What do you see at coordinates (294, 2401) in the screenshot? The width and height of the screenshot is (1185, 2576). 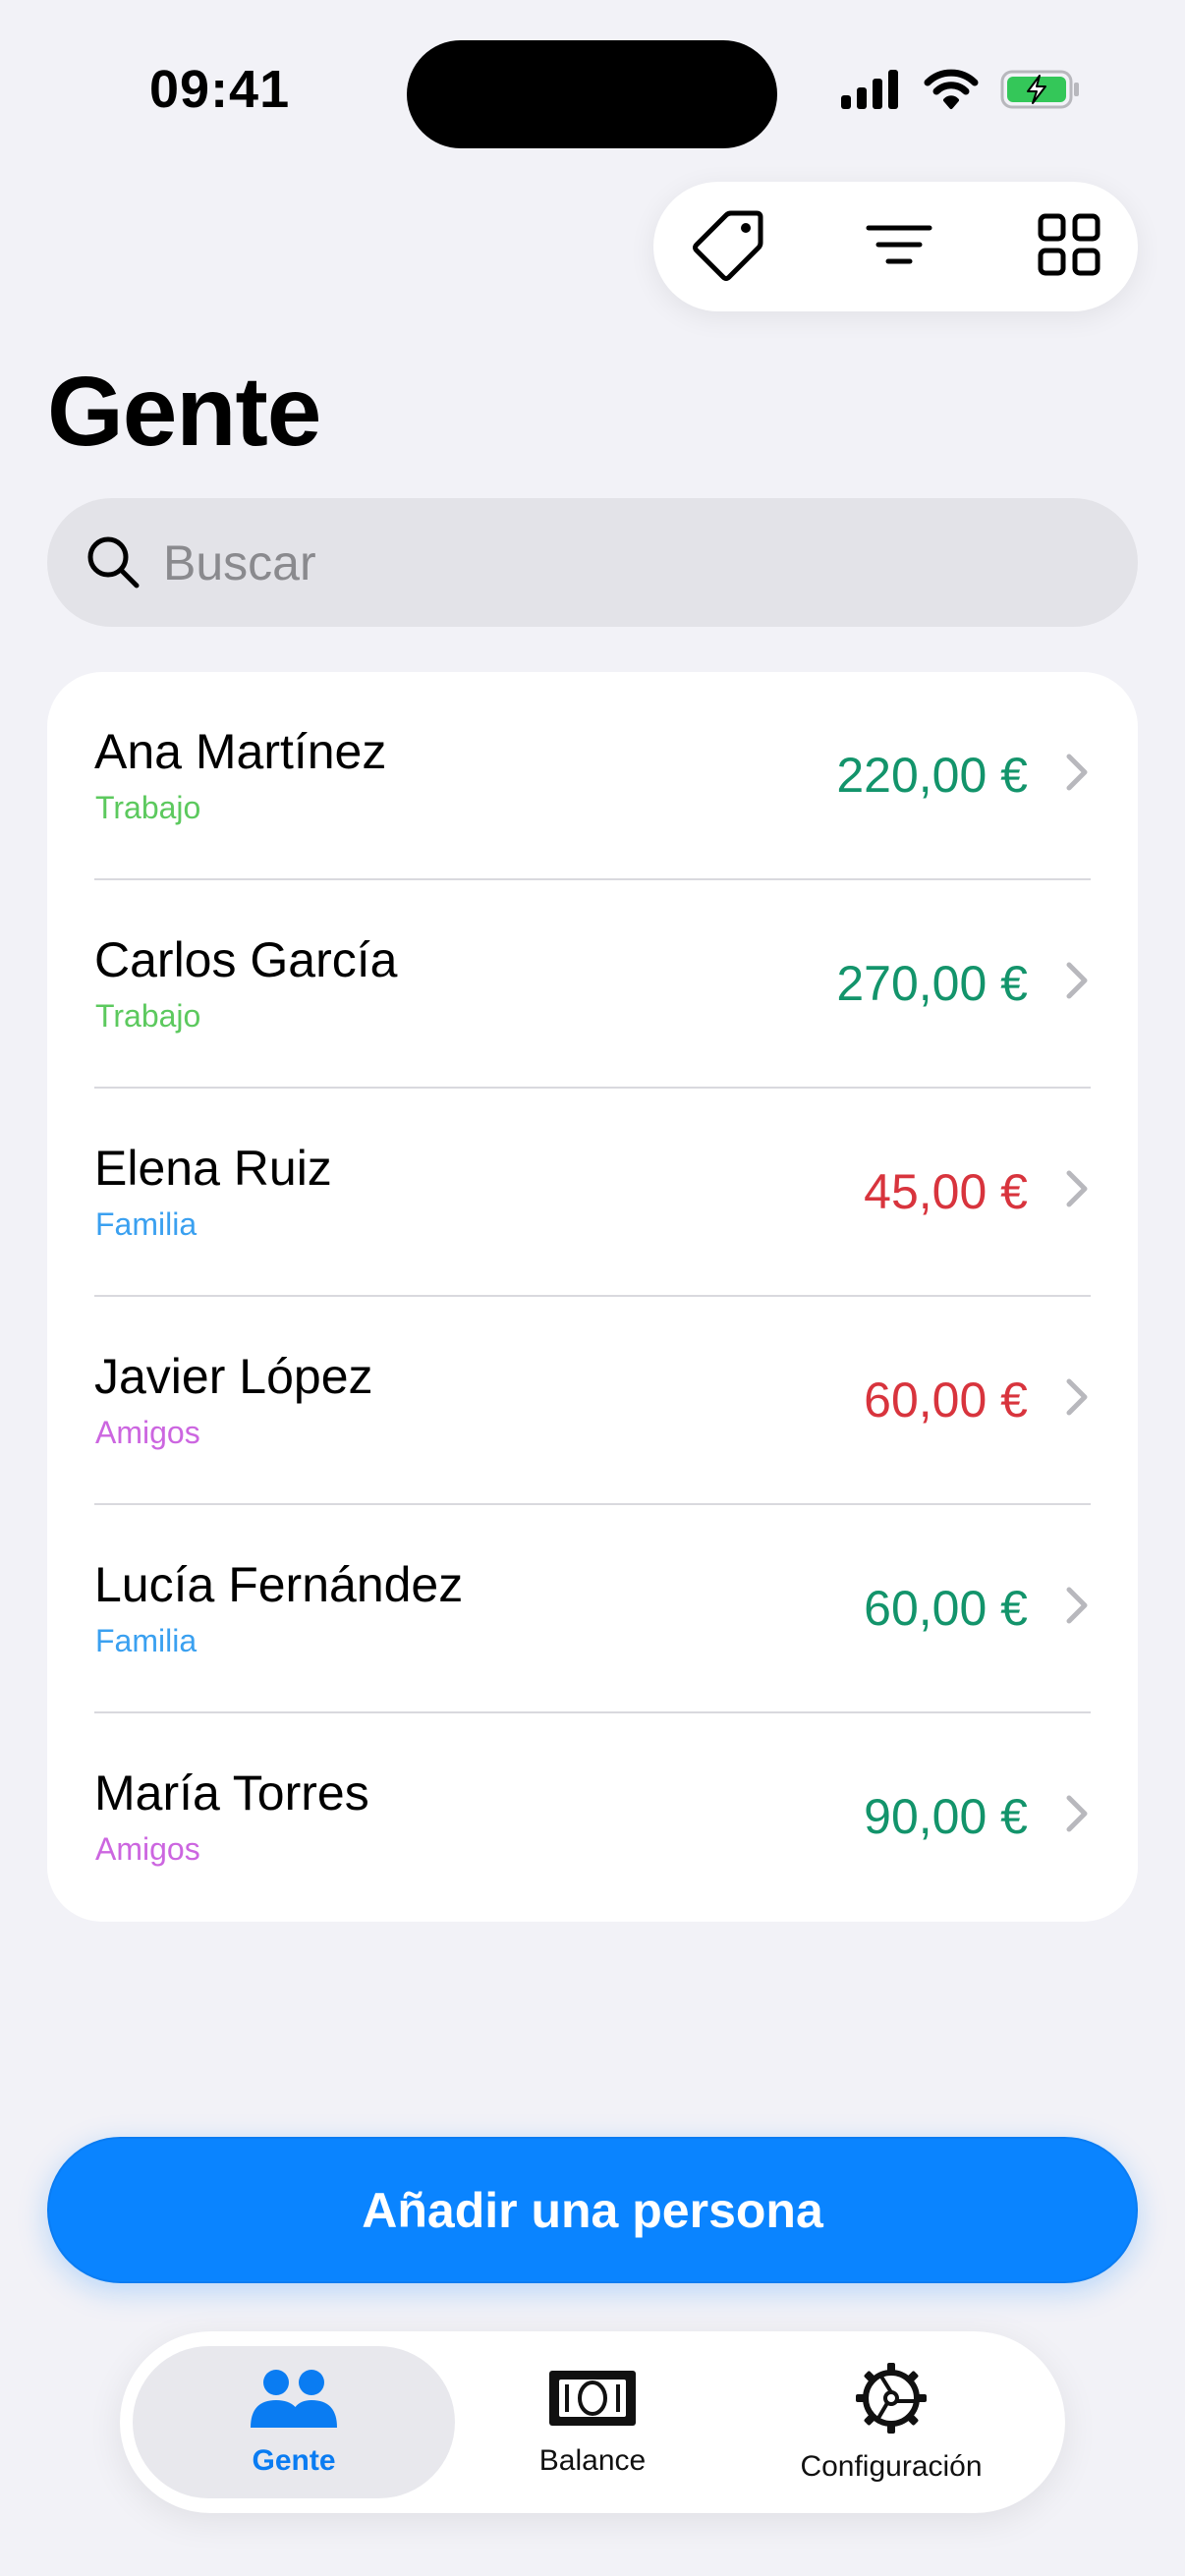 I see `people-icon` at bounding box center [294, 2401].